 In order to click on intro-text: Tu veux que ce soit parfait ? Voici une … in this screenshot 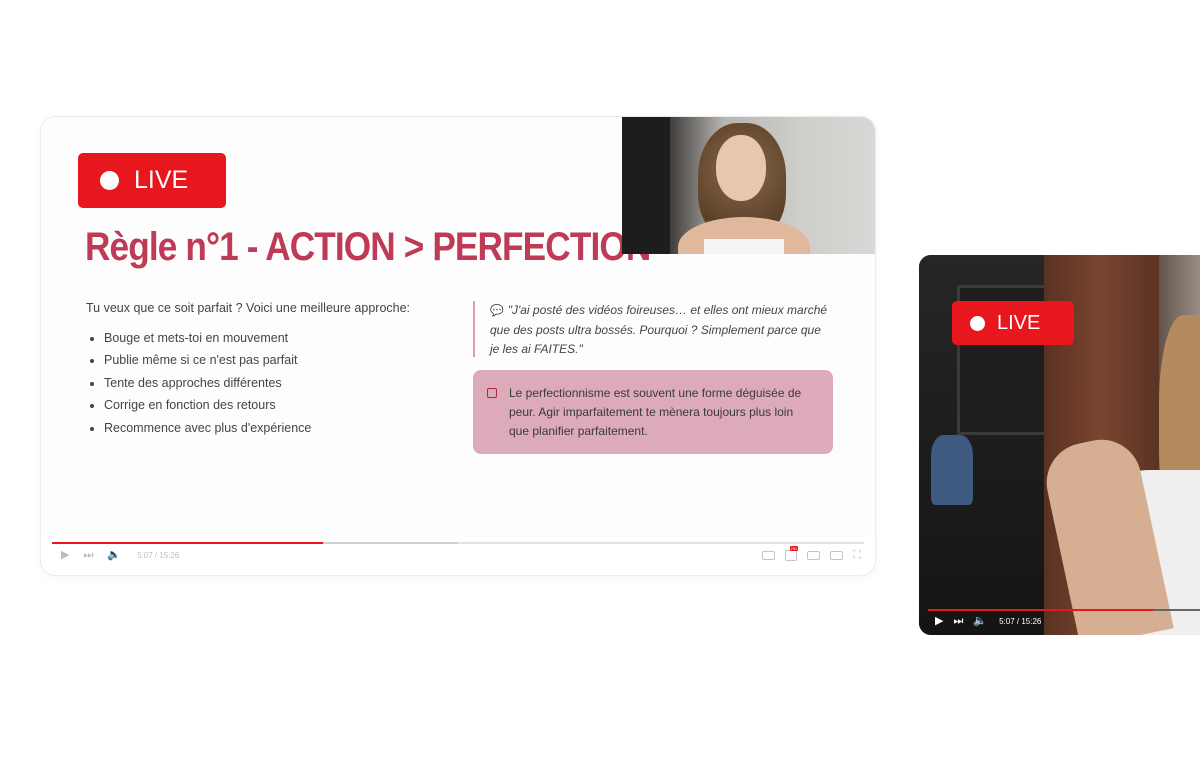, I will do `click(248, 308)`.